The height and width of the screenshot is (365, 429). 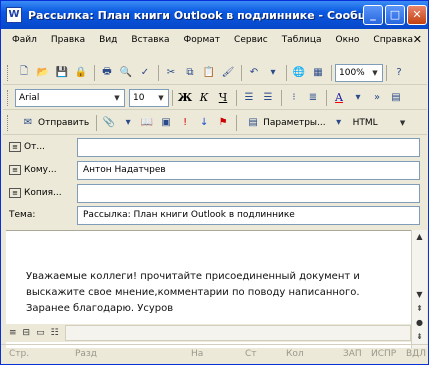 What do you see at coordinates (147, 123) in the screenshot?
I see `check-names-icon: 📖` at bounding box center [147, 123].